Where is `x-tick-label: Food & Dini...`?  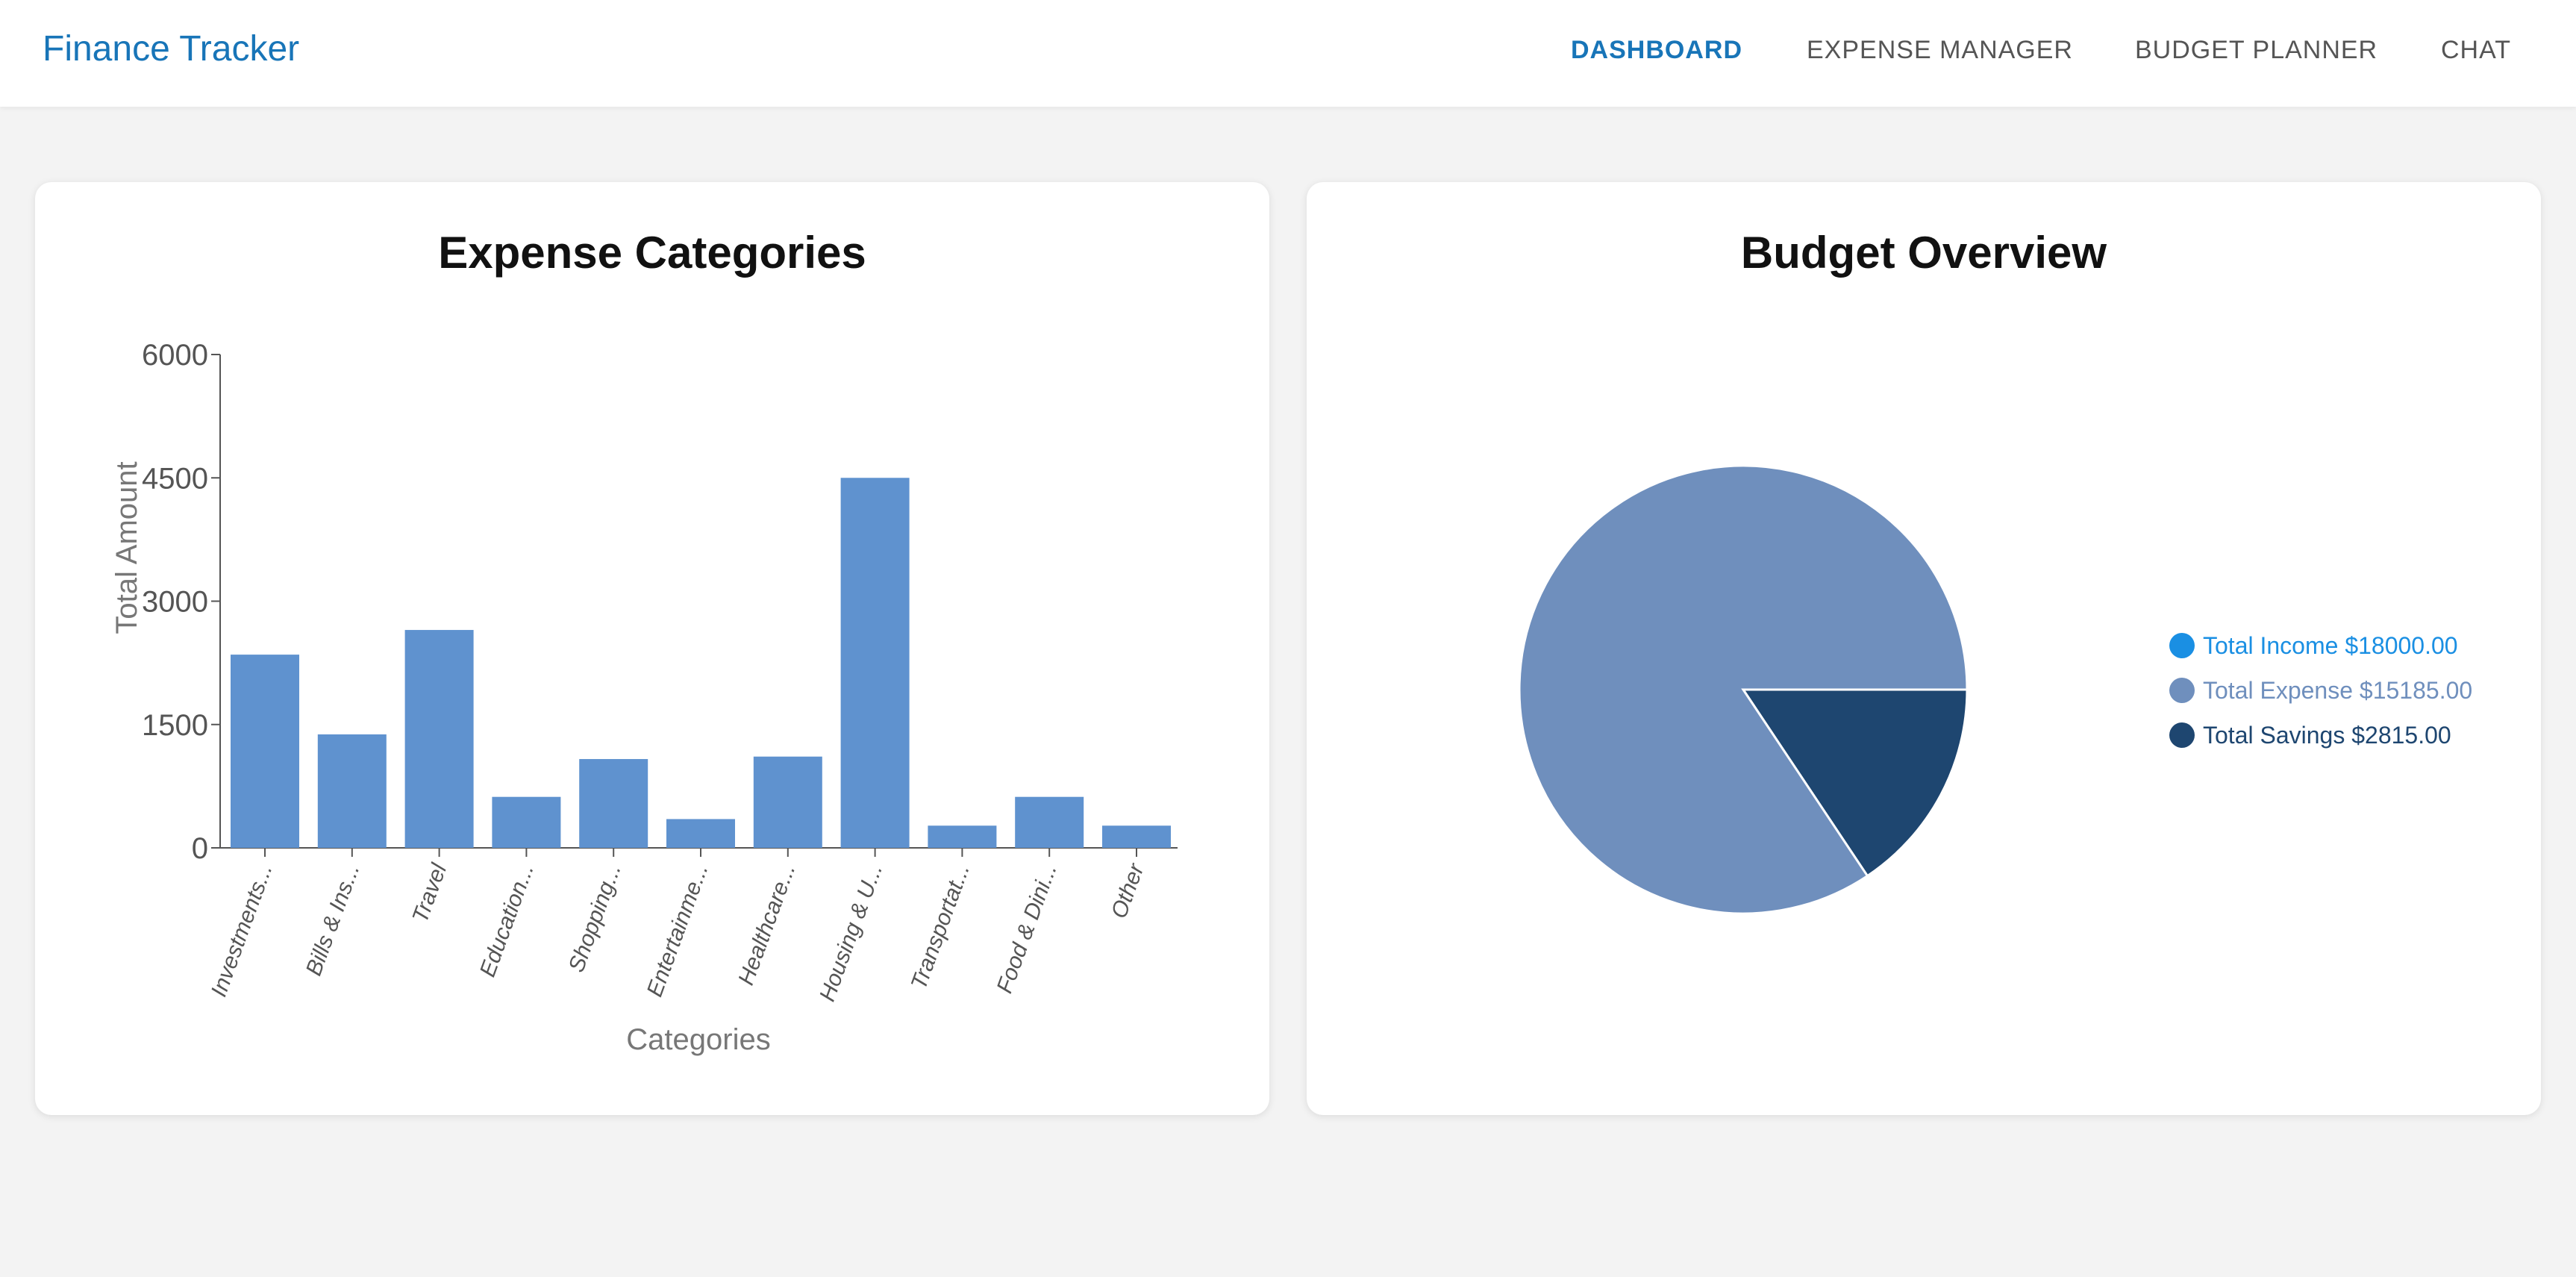
x-tick-label: Food & Dini... is located at coordinates (1027, 928).